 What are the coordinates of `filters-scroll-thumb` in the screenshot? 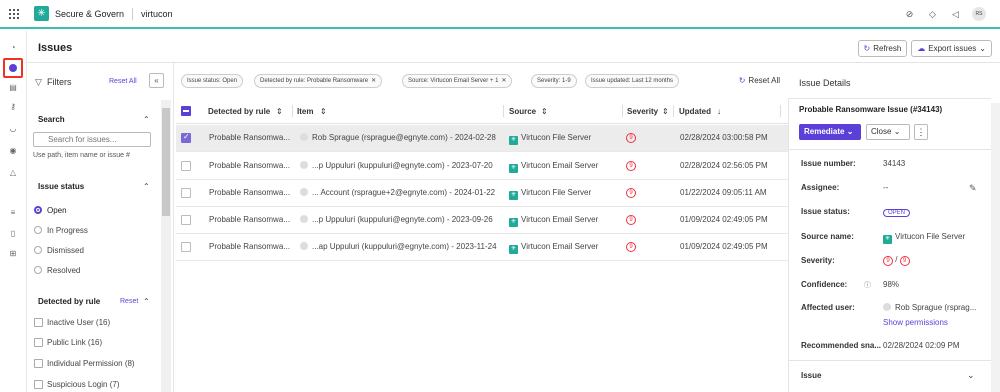 It's located at (166, 162).